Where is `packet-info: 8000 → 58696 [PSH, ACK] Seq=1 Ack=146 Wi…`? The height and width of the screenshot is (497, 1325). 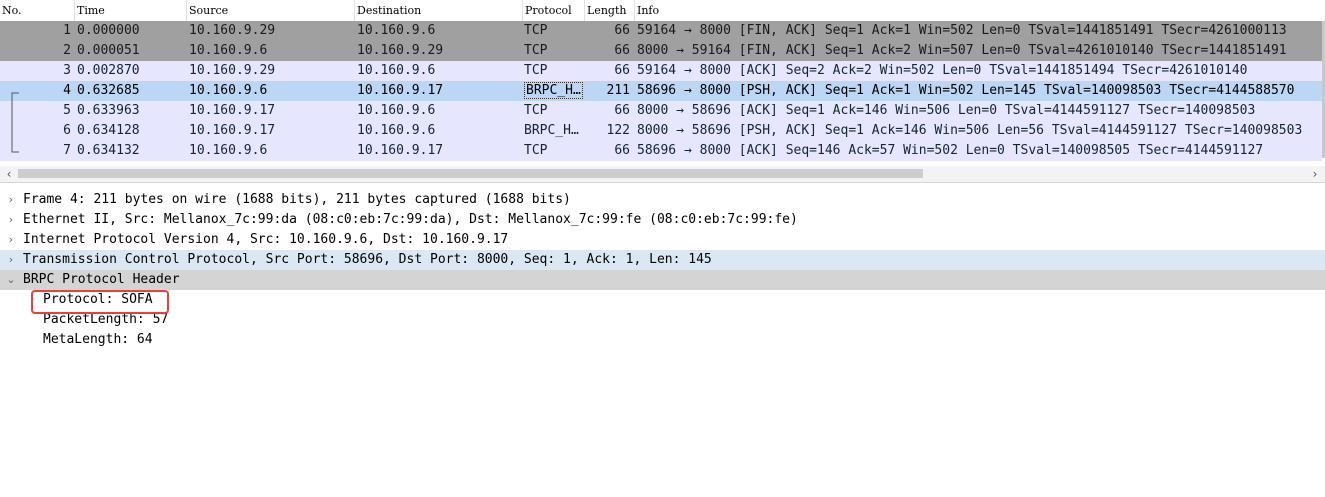
packet-info: 8000 → 58696 [PSH, ACK] Seq=1 Ack=146 Wi… is located at coordinates (970, 130).